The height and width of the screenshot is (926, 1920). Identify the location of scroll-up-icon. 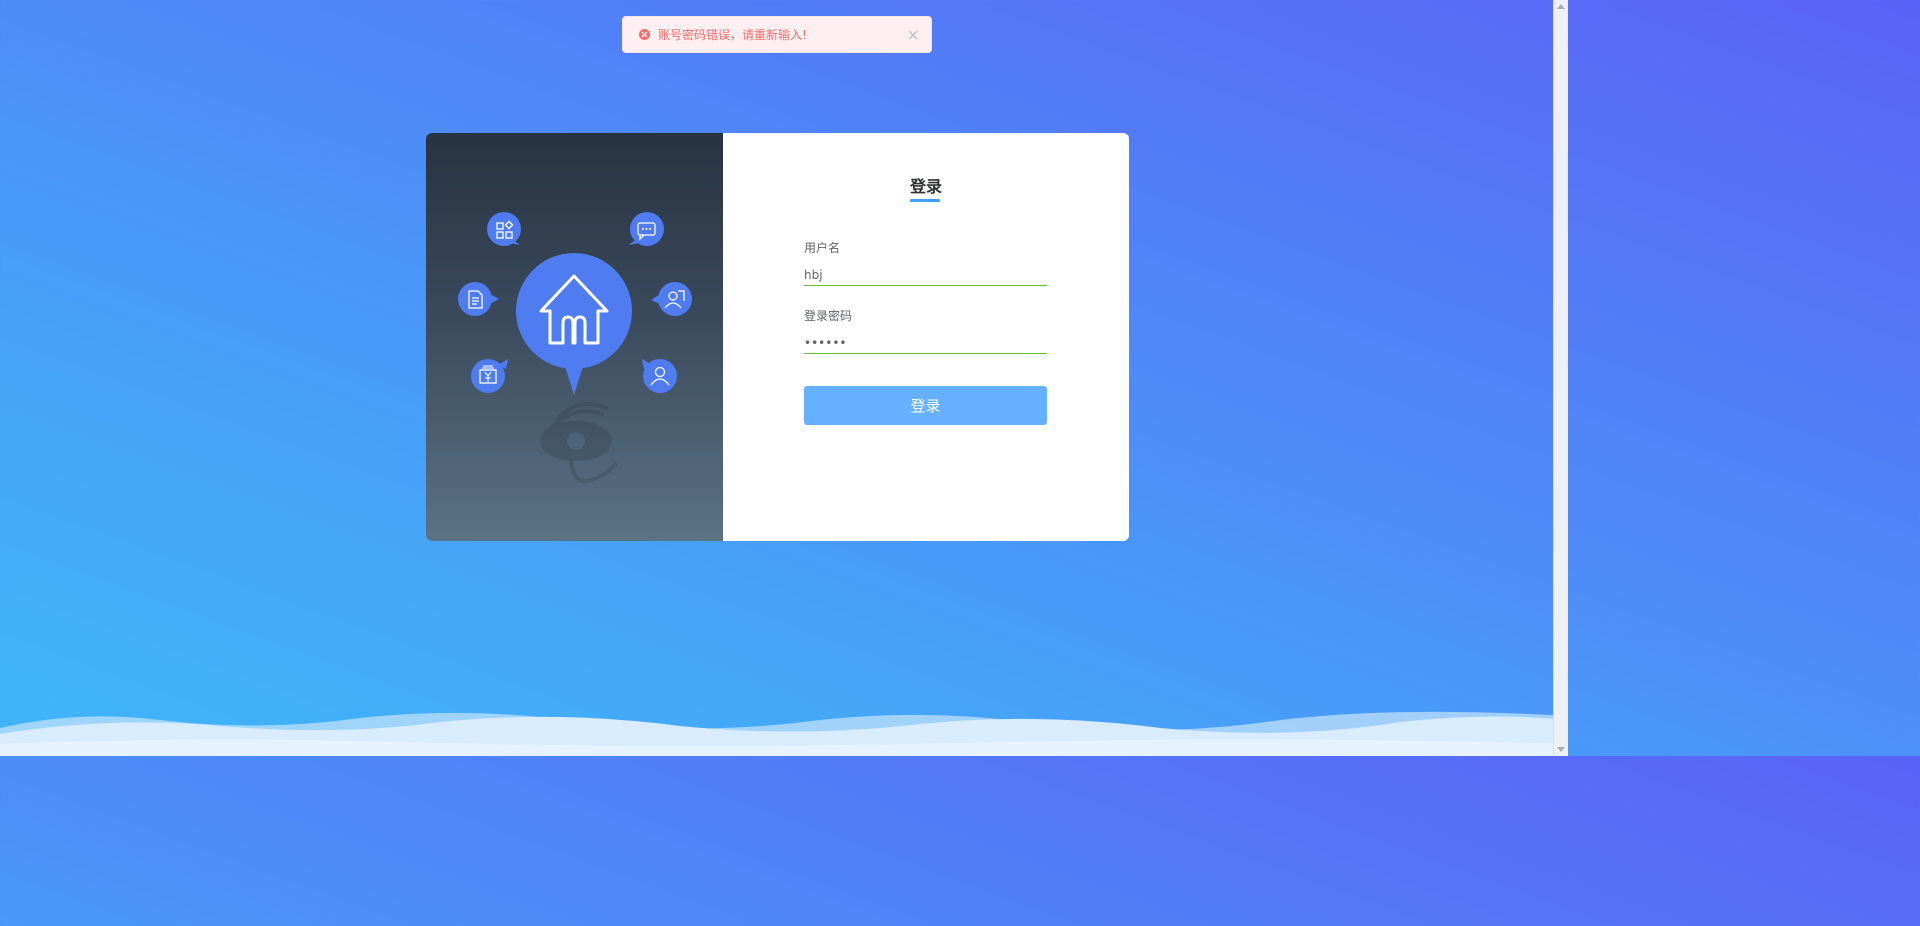
(1561, 6).